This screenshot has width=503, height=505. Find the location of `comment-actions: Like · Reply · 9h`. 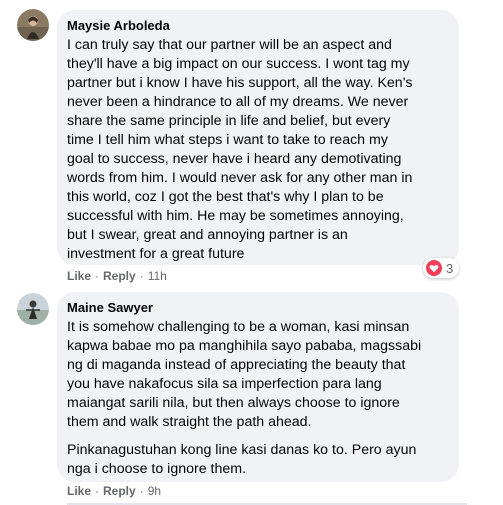

comment-actions: Like · Reply · 9h is located at coordinates (114, 491).